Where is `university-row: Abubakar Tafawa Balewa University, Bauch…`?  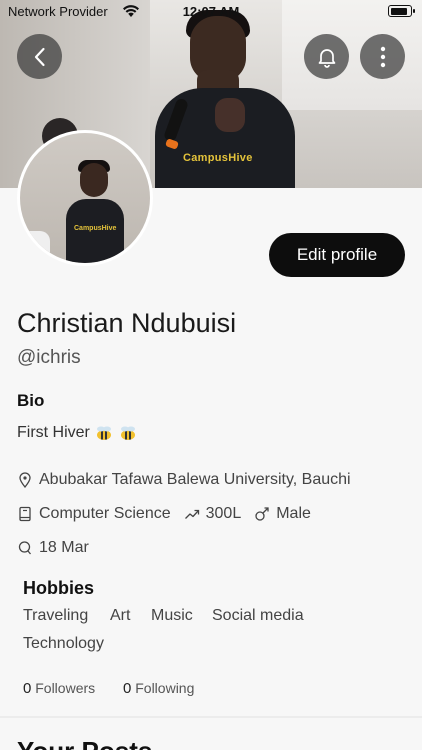
university-row: Abubakar Tafawa Balewa University, Bauch… is located at coordinates (184, 480).